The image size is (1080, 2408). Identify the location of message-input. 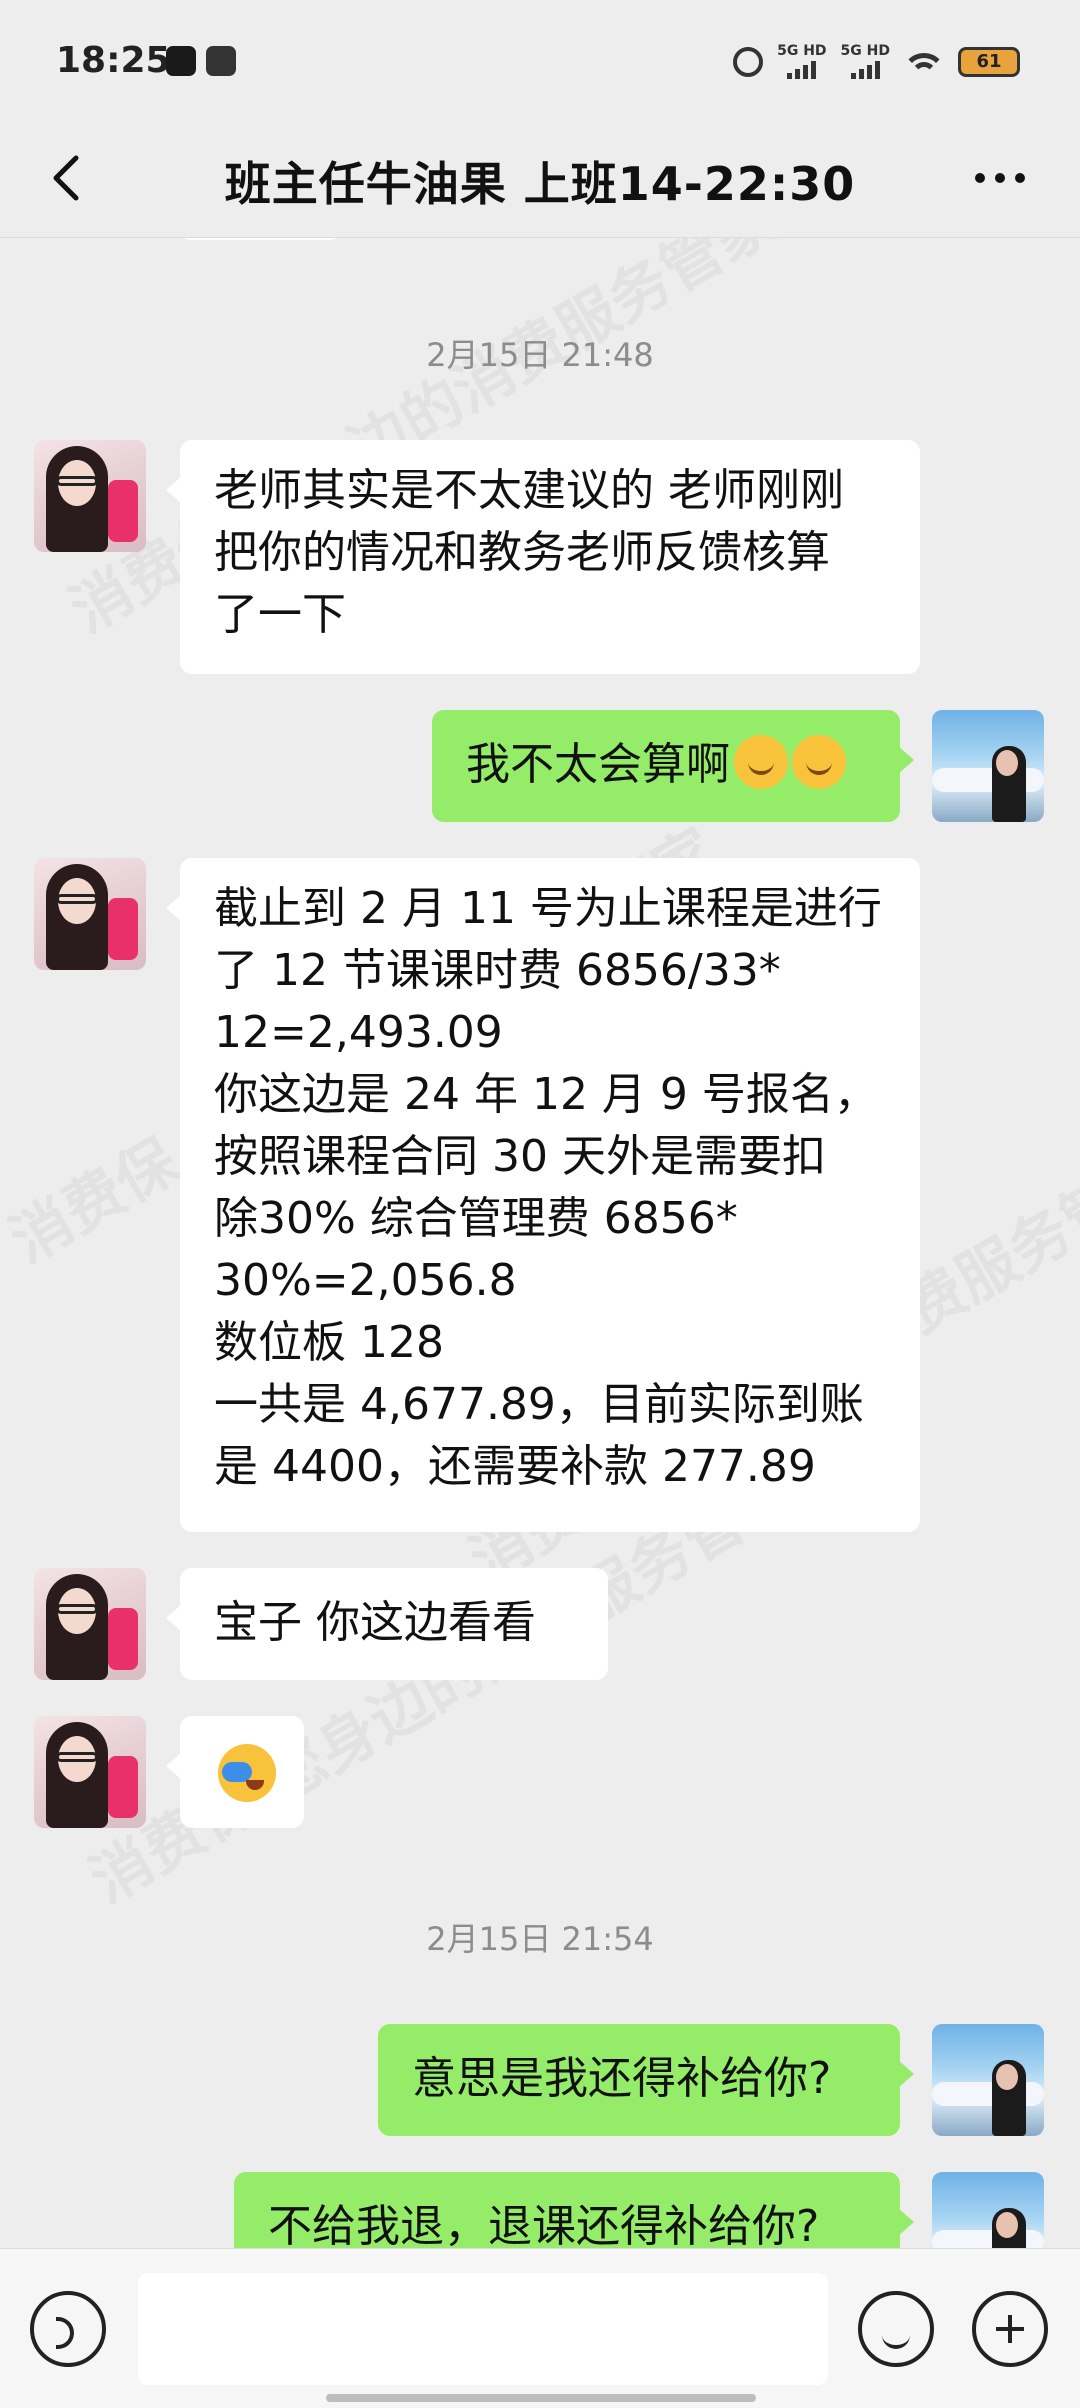
(483, 2329).